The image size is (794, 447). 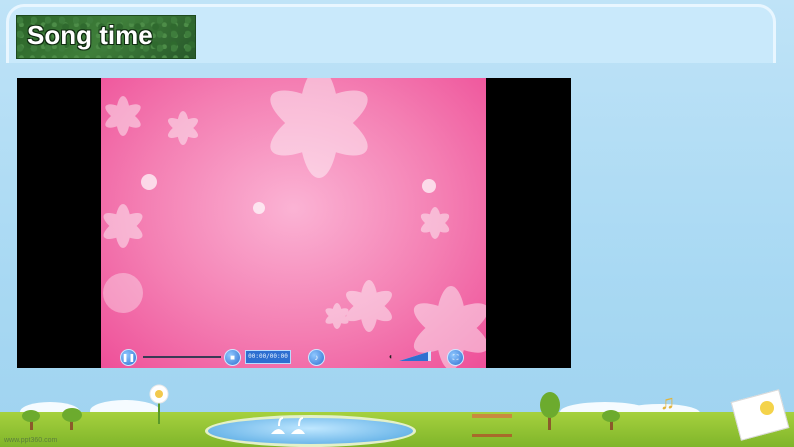 I want to click on pause-icon: ❚❚, so click(x=128, y=357).